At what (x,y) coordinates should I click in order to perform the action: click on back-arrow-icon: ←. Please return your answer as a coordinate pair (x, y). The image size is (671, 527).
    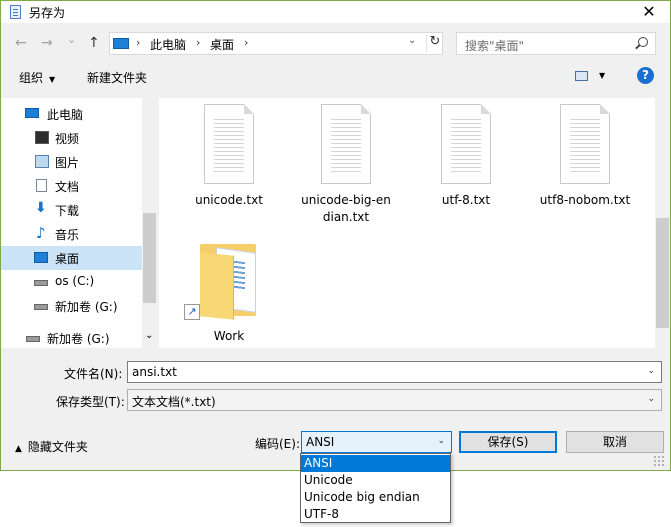
    Looking at the image, I should click on (21, 43).